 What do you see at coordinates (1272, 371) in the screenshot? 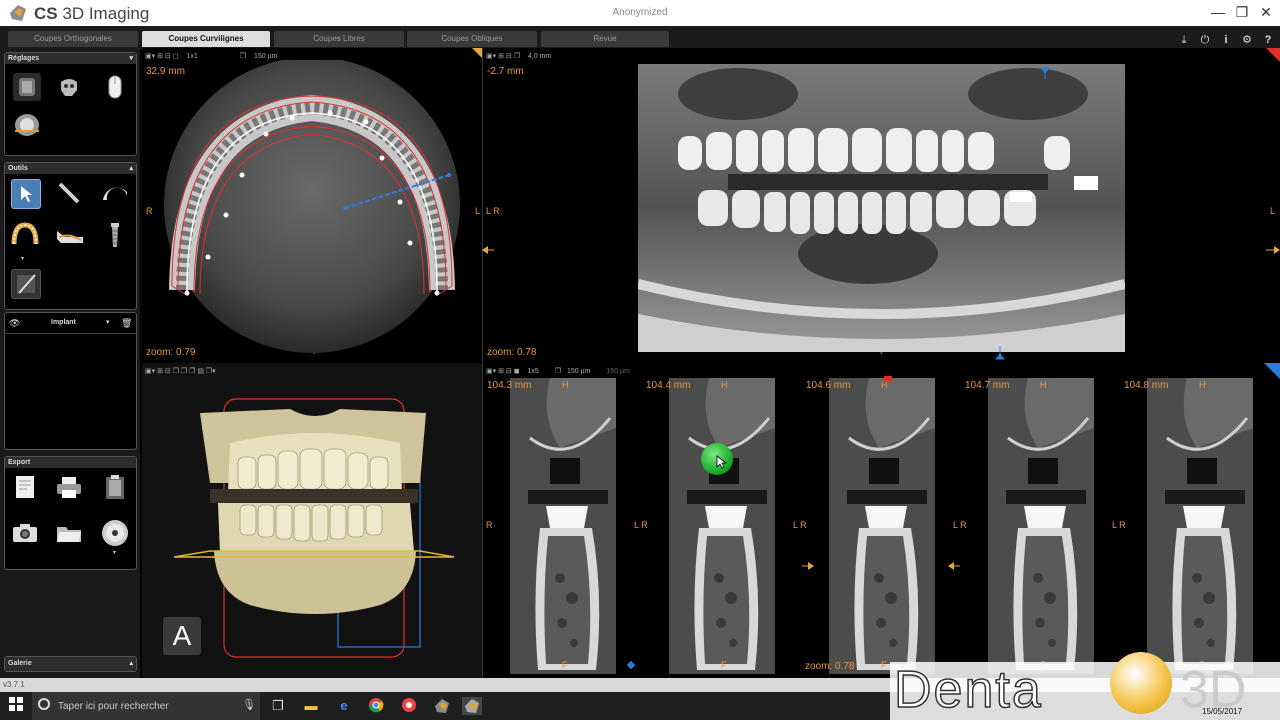
I see `cross-corner-marker-icon` at bounding box center [1272, 371].